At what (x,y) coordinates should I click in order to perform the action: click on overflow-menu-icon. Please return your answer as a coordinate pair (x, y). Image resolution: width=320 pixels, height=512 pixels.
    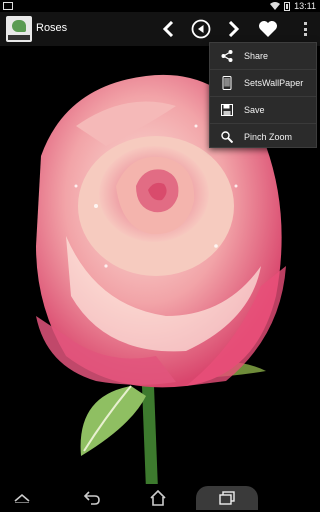
    Looking at the image, I should click on (305, 29).